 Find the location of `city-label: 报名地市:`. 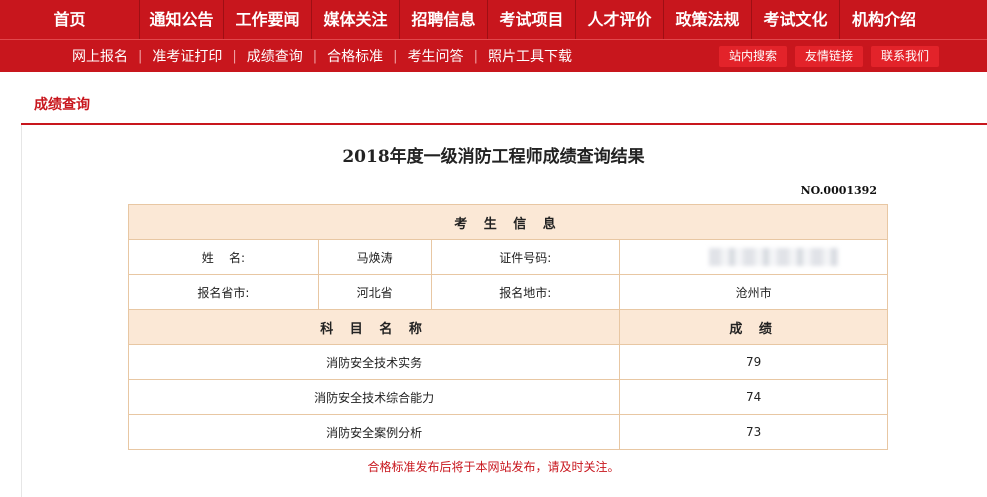

city-label: 报名地市: is located at coordinates (525, 292).